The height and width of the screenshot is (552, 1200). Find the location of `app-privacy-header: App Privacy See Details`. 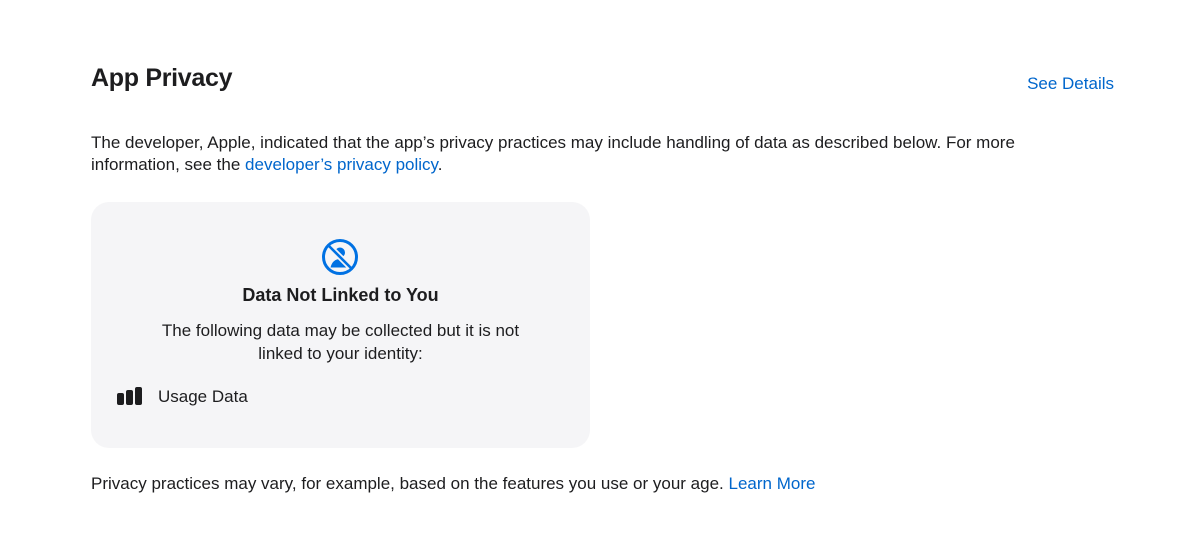

app-privacy-header: App Privacy See Details is located at coordinates (602, 82).